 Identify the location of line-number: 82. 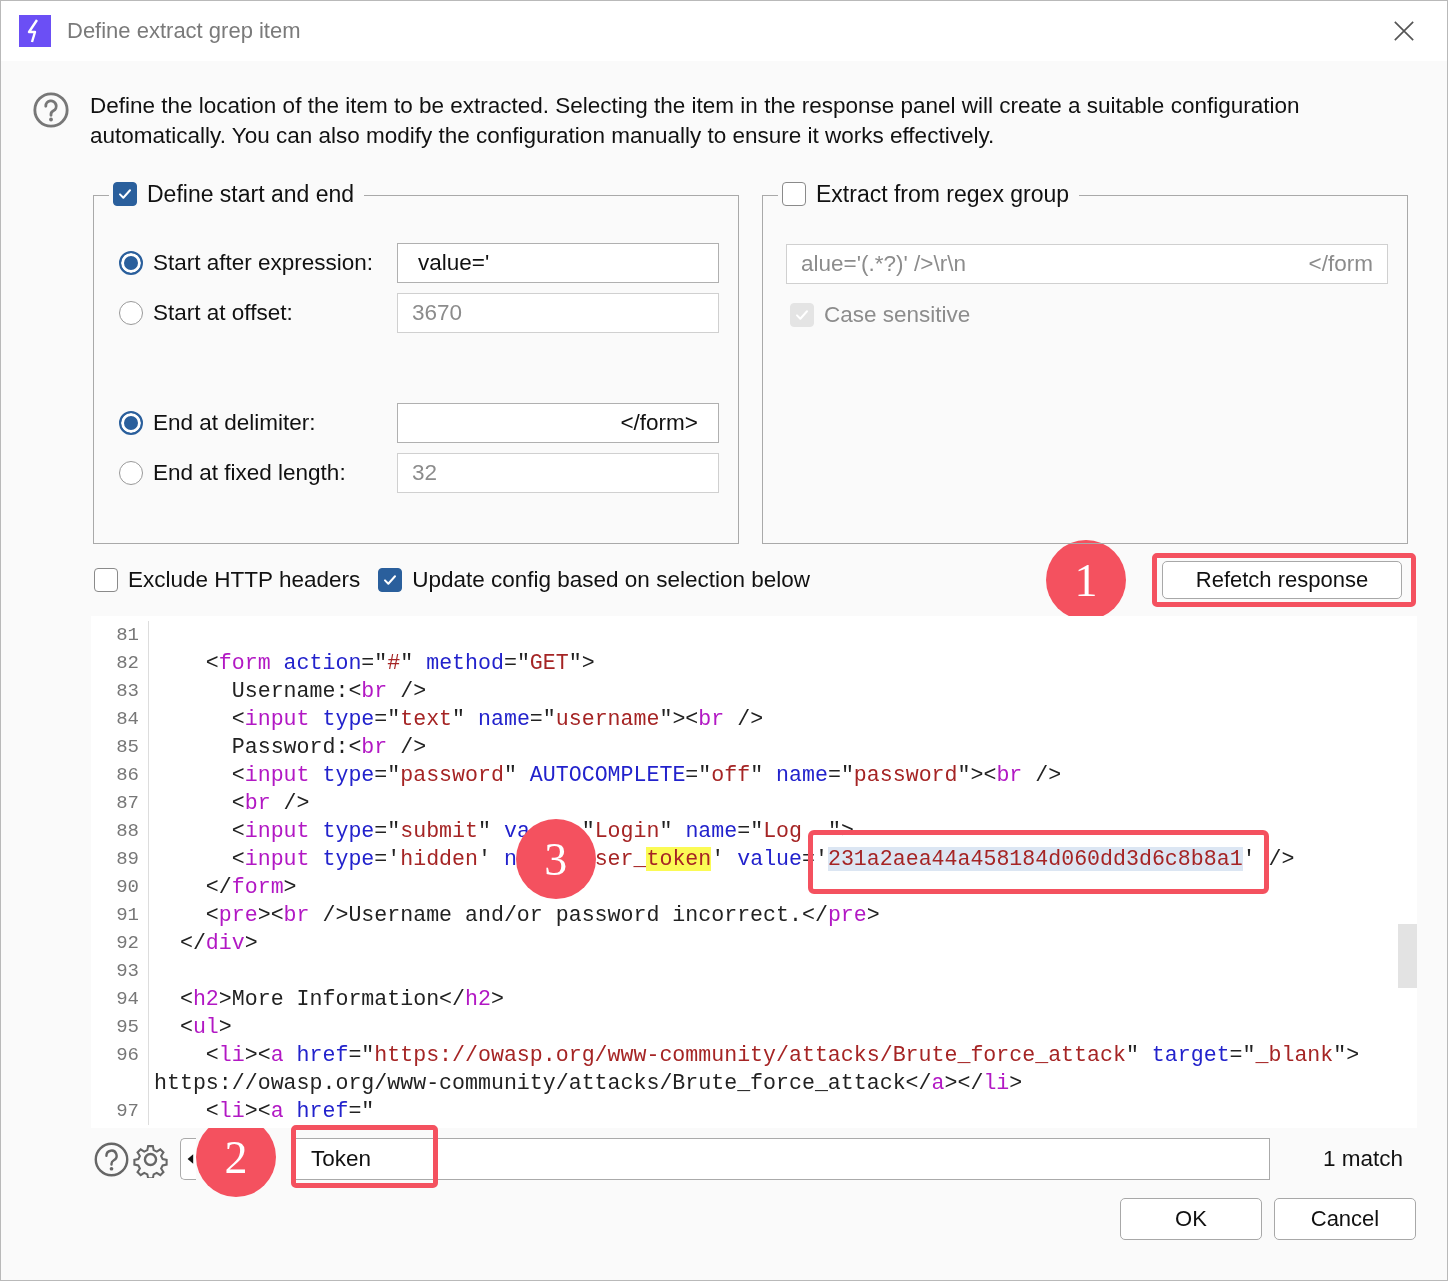
(120, 663).